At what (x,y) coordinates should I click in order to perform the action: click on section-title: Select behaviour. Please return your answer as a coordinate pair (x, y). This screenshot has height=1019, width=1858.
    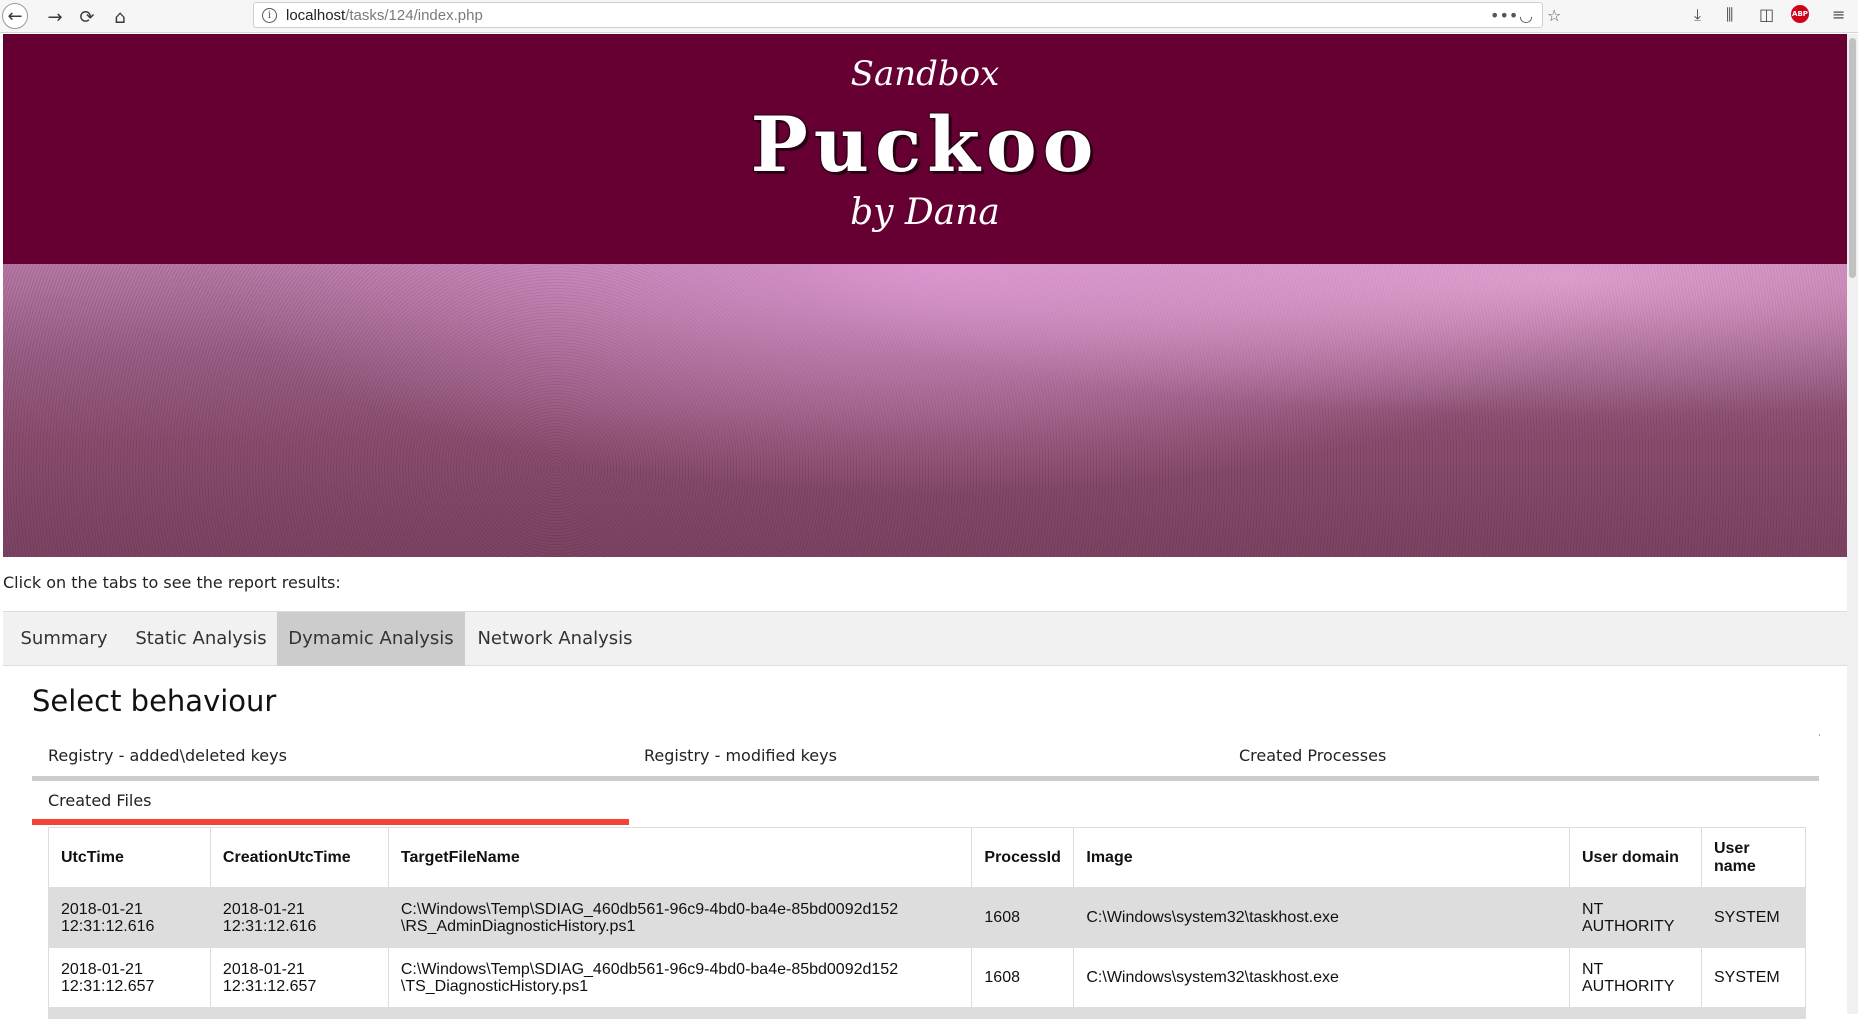
    Looking at the image, I should click on (154, 701).